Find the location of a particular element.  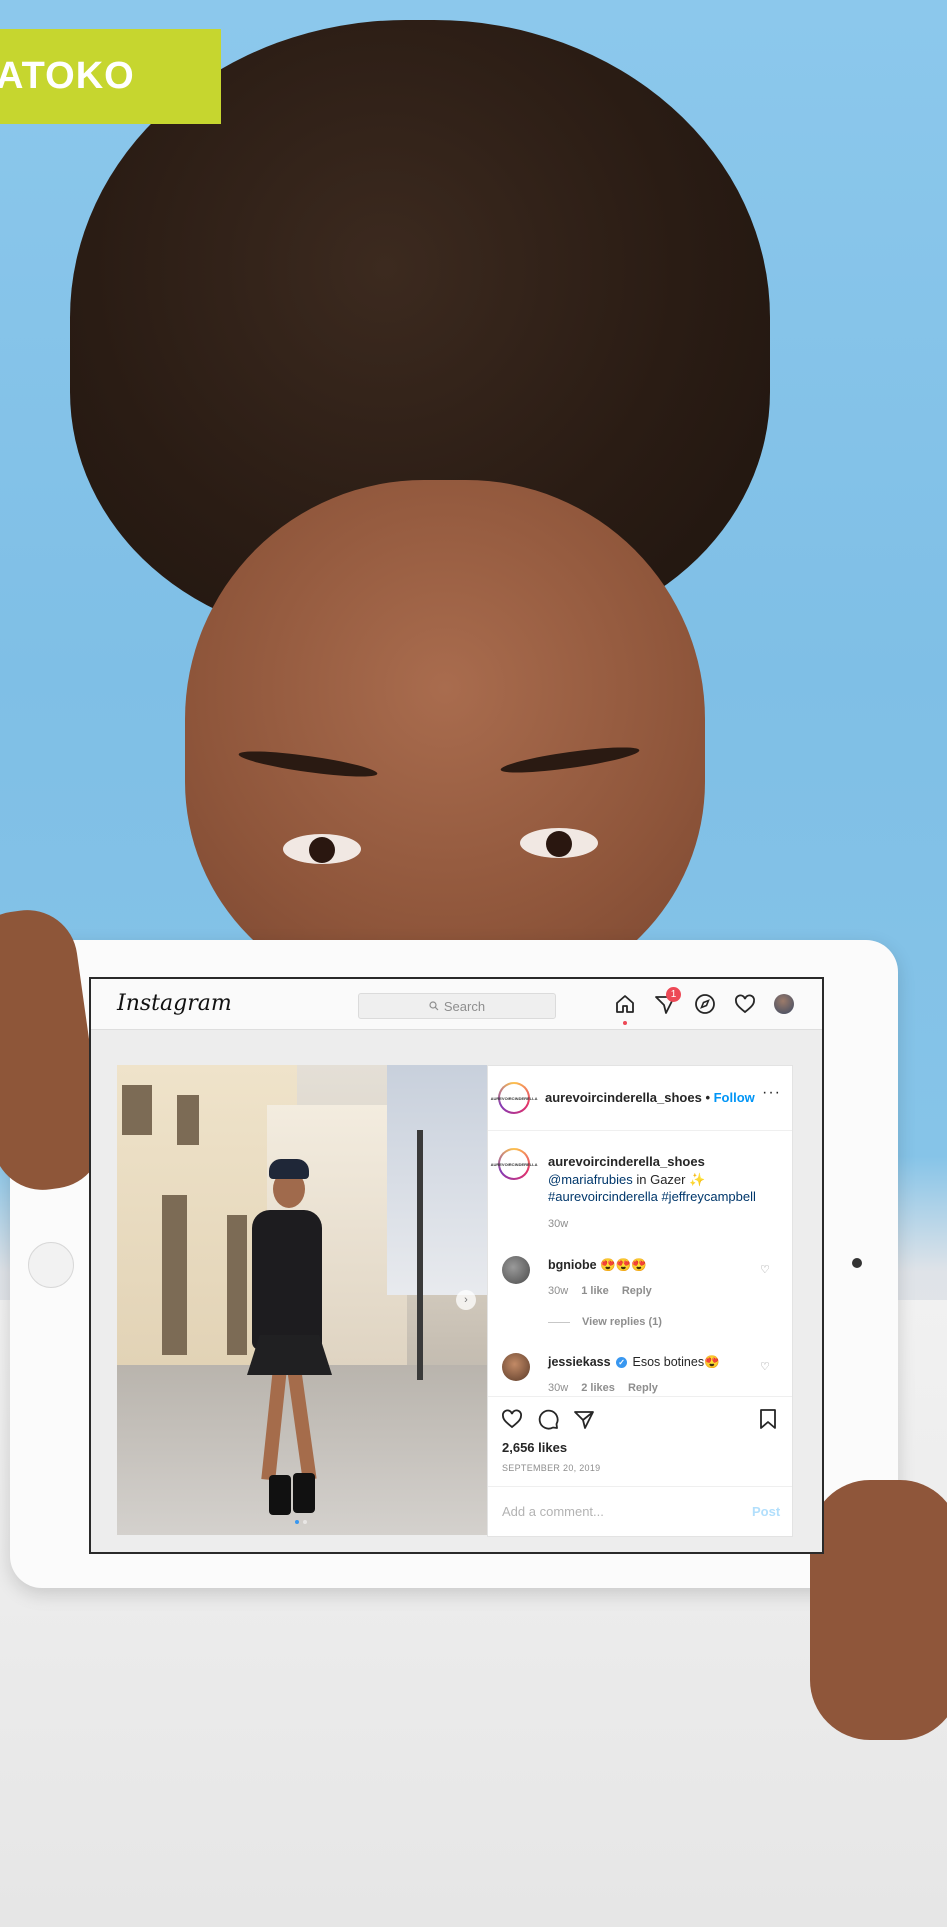

post-header-username: aurevoircinderella_shoes • Follow is located at coordinates (650, 1097).